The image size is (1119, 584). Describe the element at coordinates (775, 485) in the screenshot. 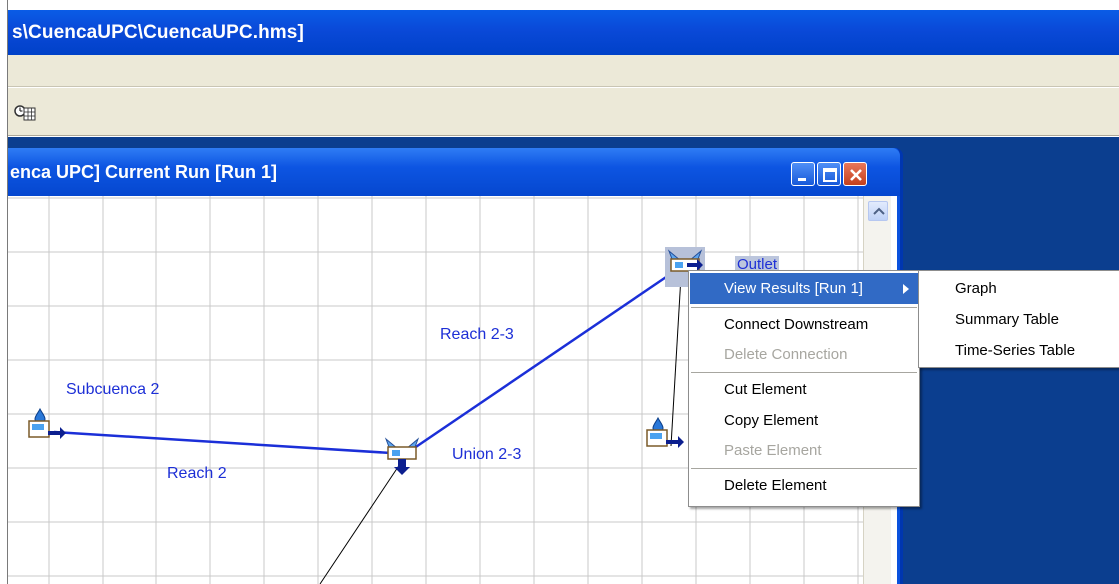

I see `menu-item-label: Delete Element` at that location.